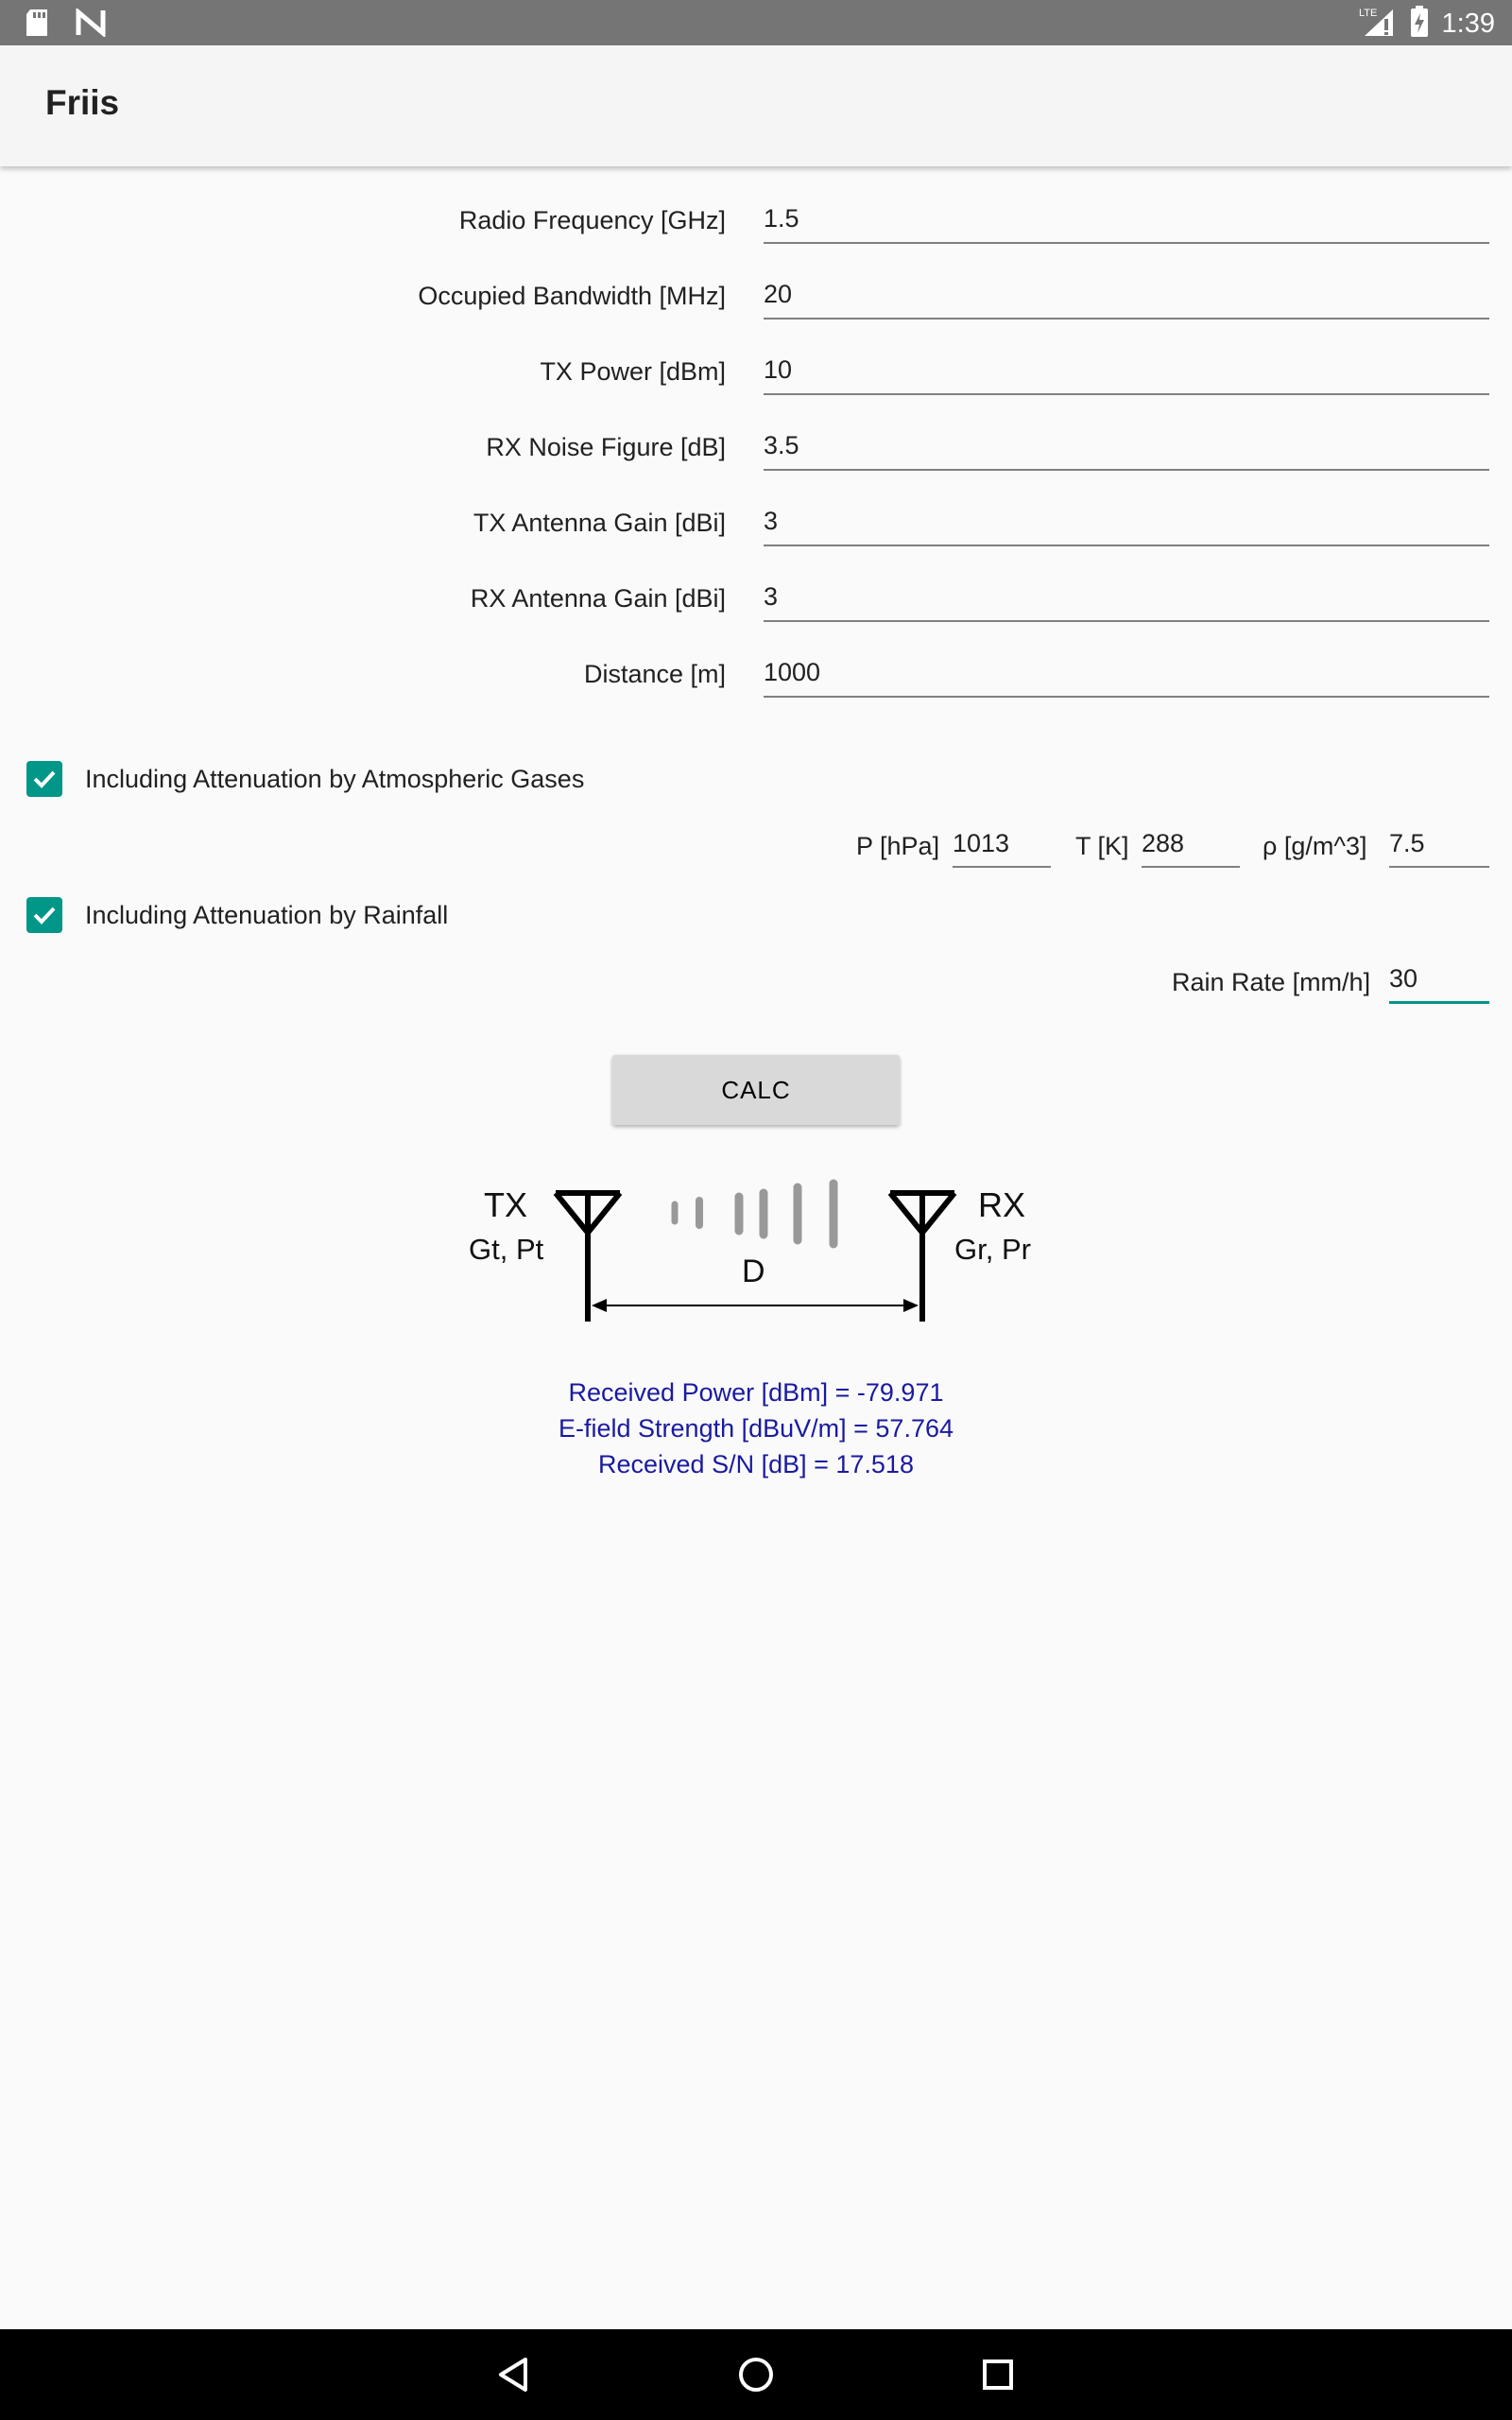 This screenshot has width=1512, height=2420. I want to click on rx-params-label: Gr, Pr, so click(992, 1249).